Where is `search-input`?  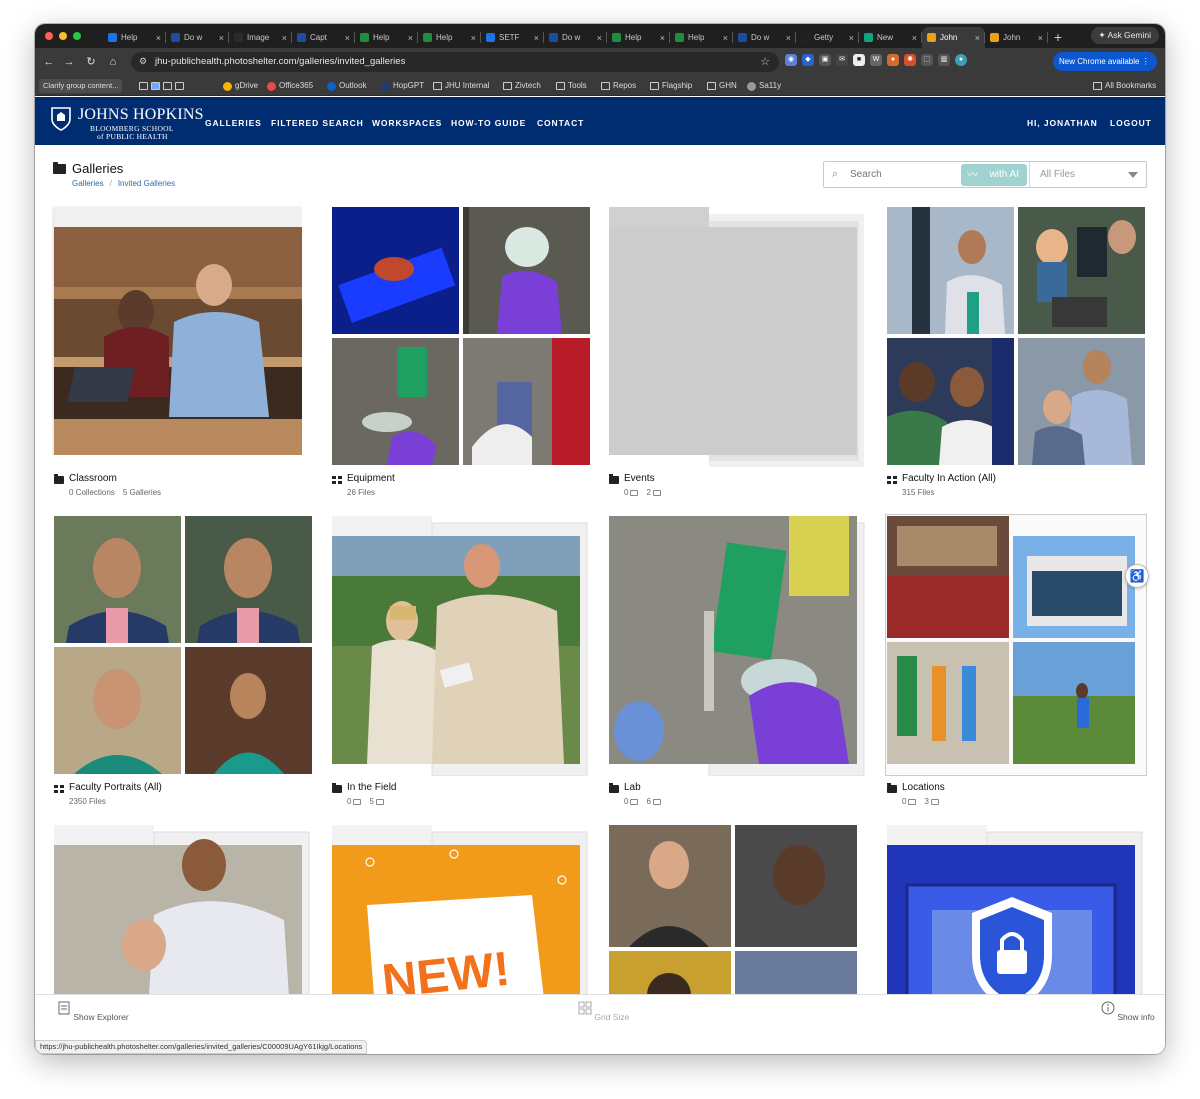
search-input is located at coordinates (900, 174).